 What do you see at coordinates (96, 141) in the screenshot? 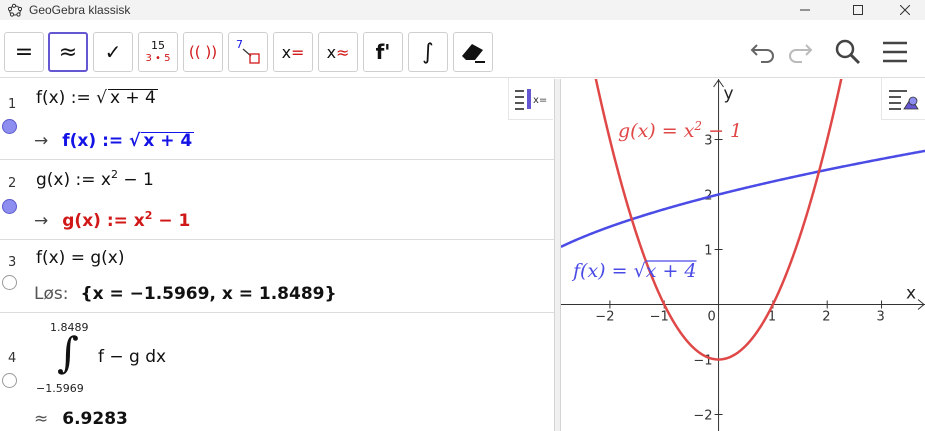
I see `output-text: f(x) :=` at bounding box center [96, 141].